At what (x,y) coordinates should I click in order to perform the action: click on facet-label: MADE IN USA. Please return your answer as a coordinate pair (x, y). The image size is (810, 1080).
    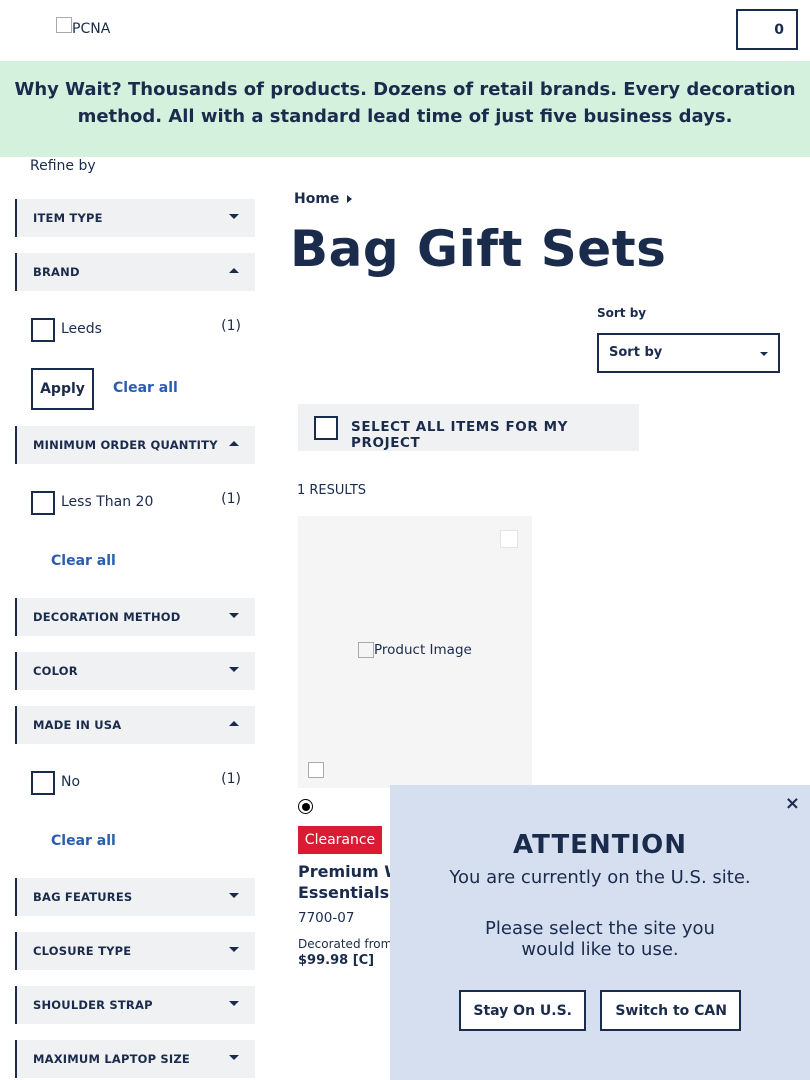
    Looking at the image, I should click on (77, 725).